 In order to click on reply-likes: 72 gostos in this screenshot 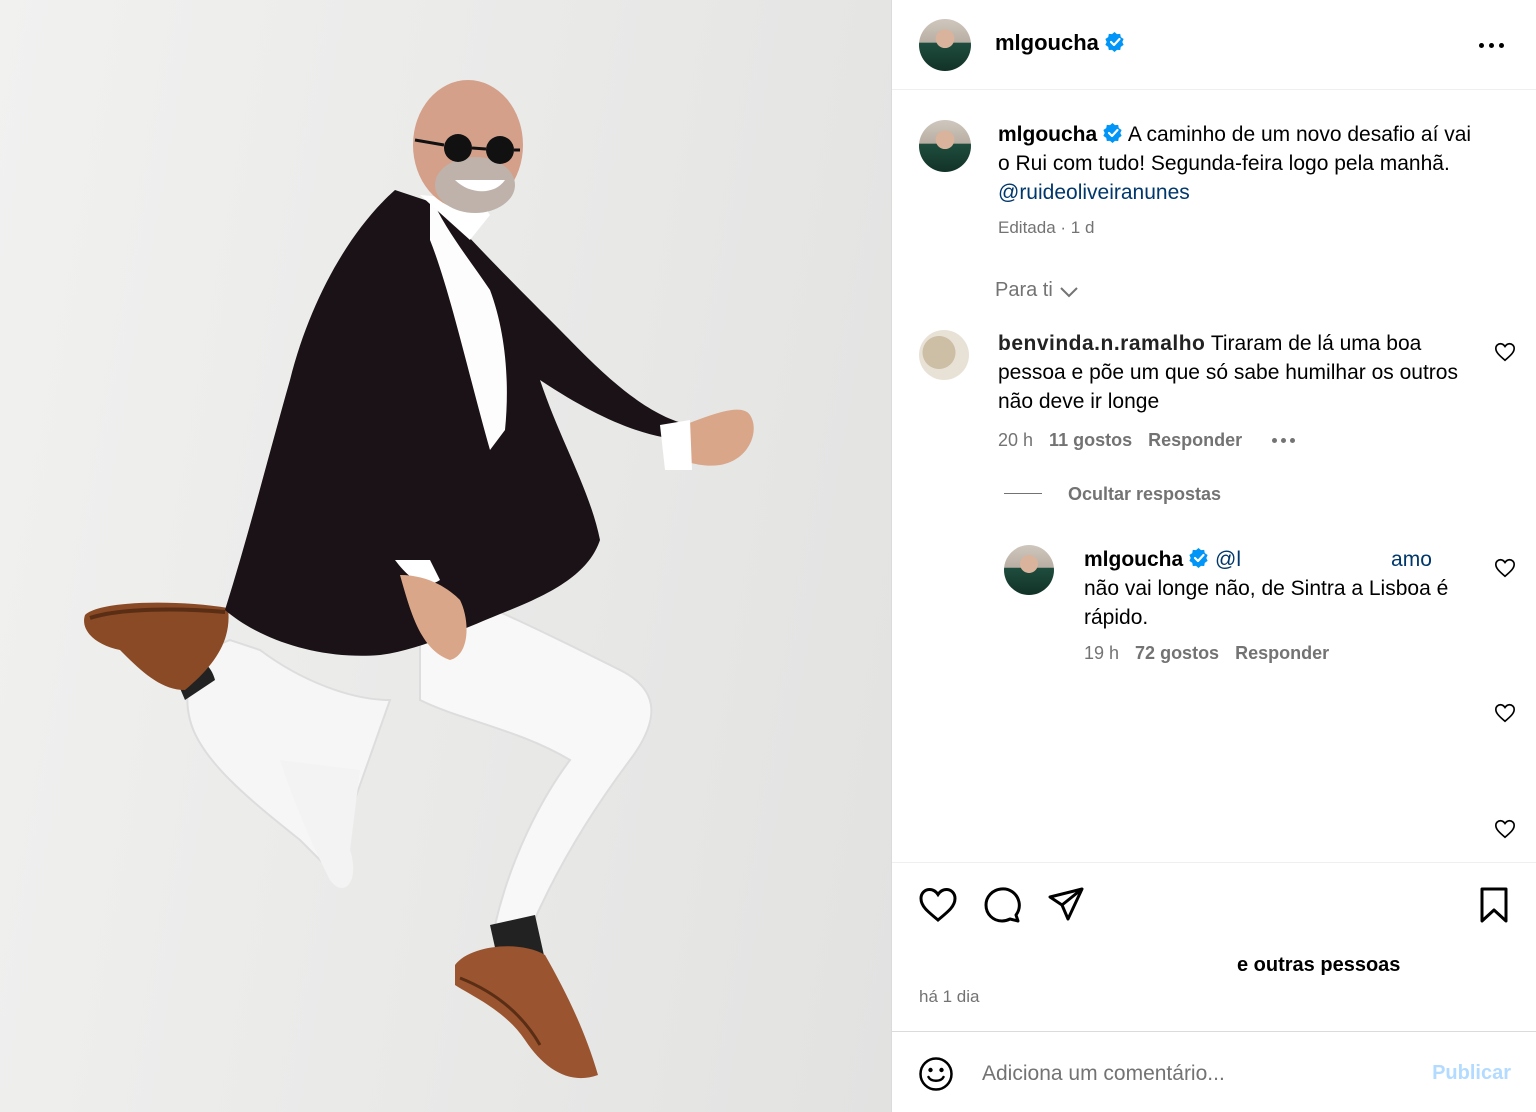, I will do `click(1177, 653)`.